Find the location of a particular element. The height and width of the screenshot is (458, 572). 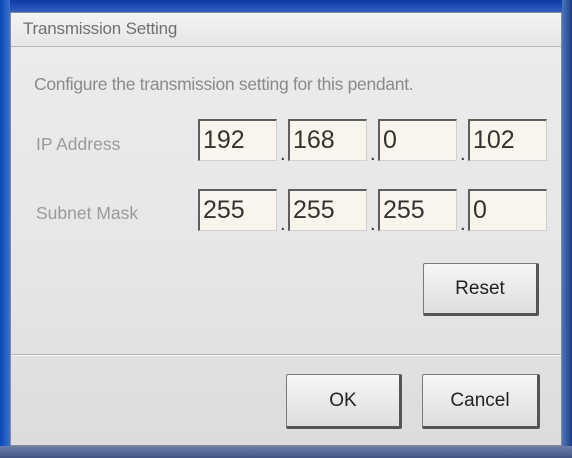

ip-octet-2-field: 168 is located at coordinates (327, 140).